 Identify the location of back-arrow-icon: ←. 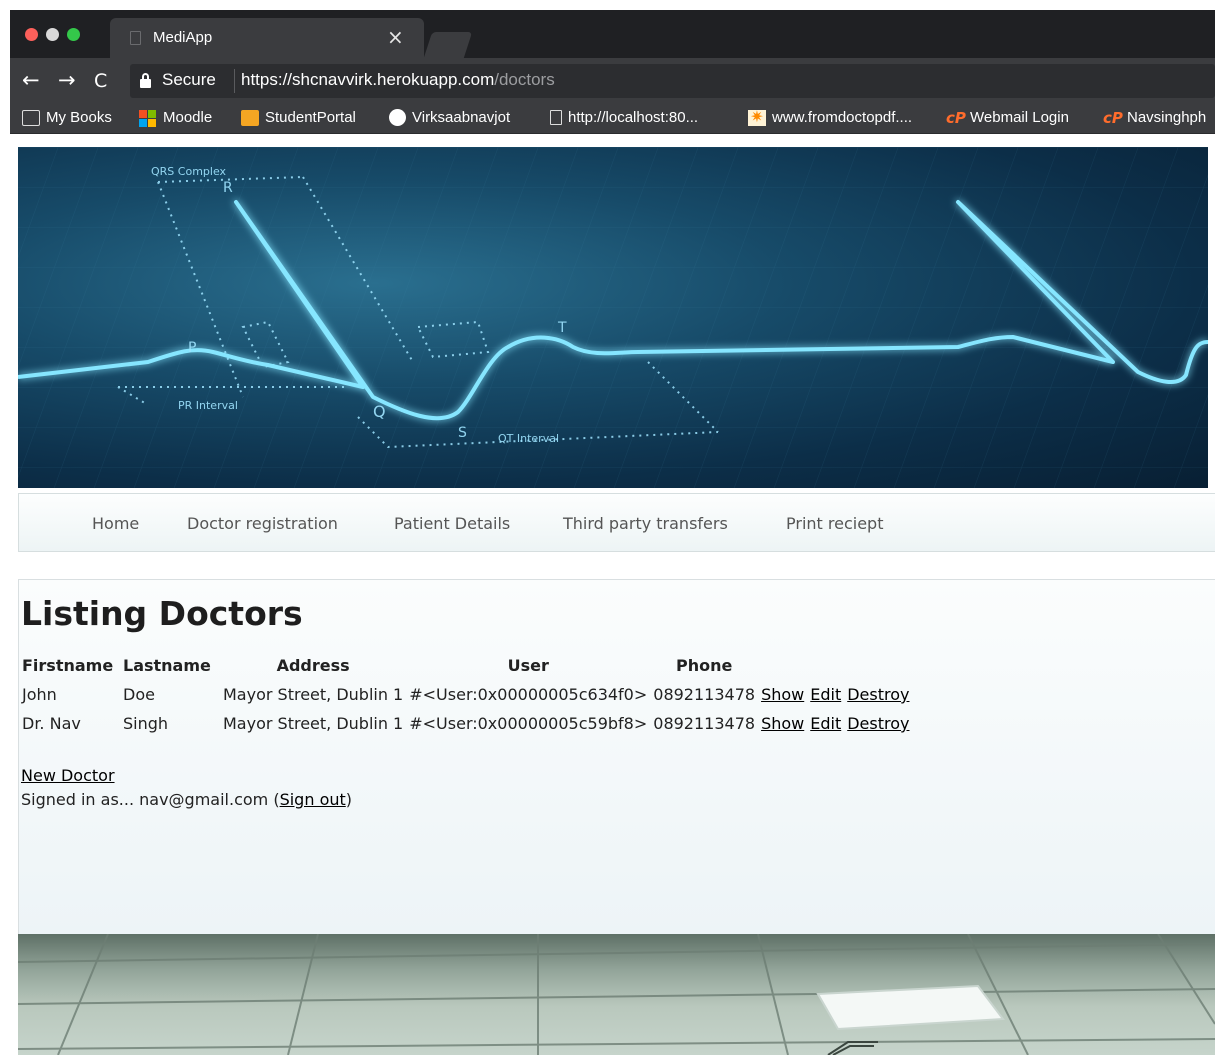
(31, 80).